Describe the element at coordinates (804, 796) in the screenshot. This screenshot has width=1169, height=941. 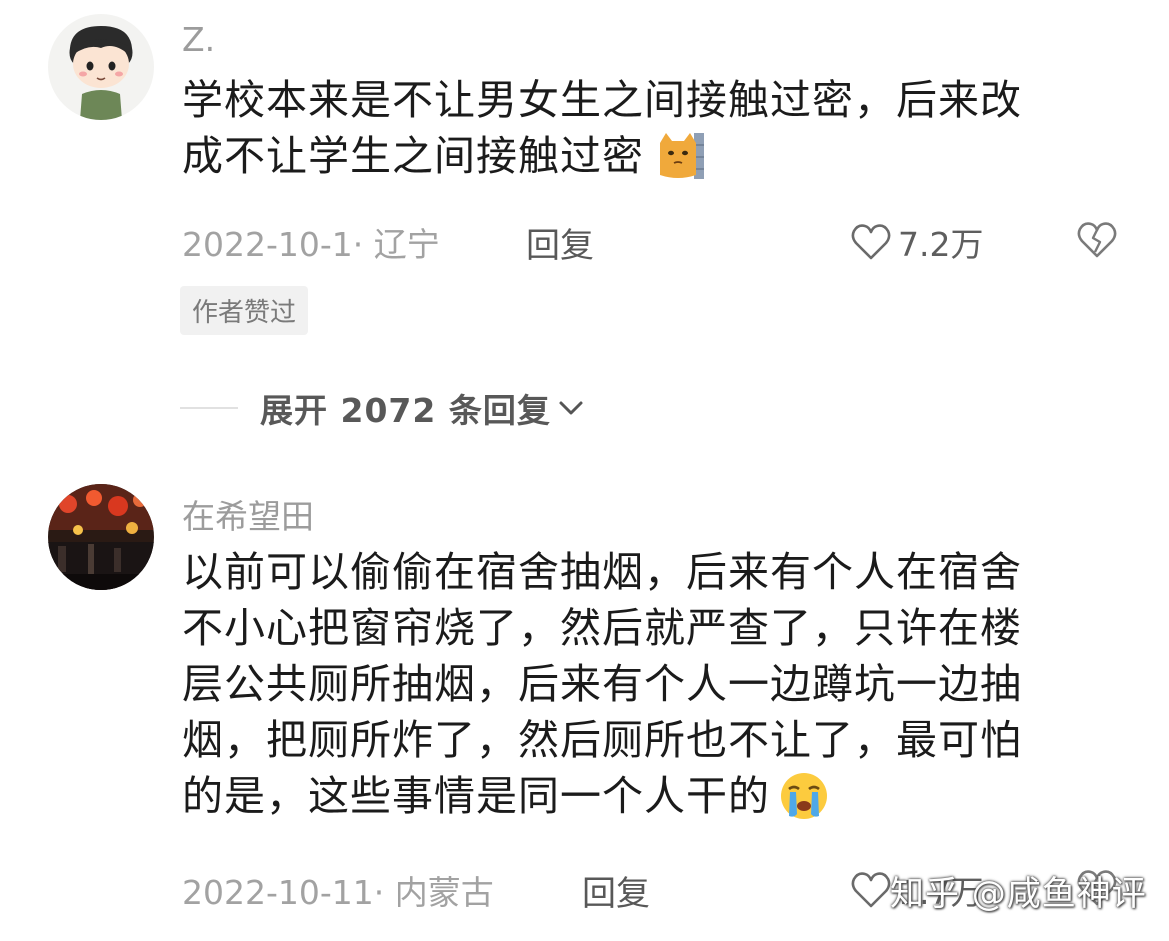
I see `crying-emoji-icon` at that location.